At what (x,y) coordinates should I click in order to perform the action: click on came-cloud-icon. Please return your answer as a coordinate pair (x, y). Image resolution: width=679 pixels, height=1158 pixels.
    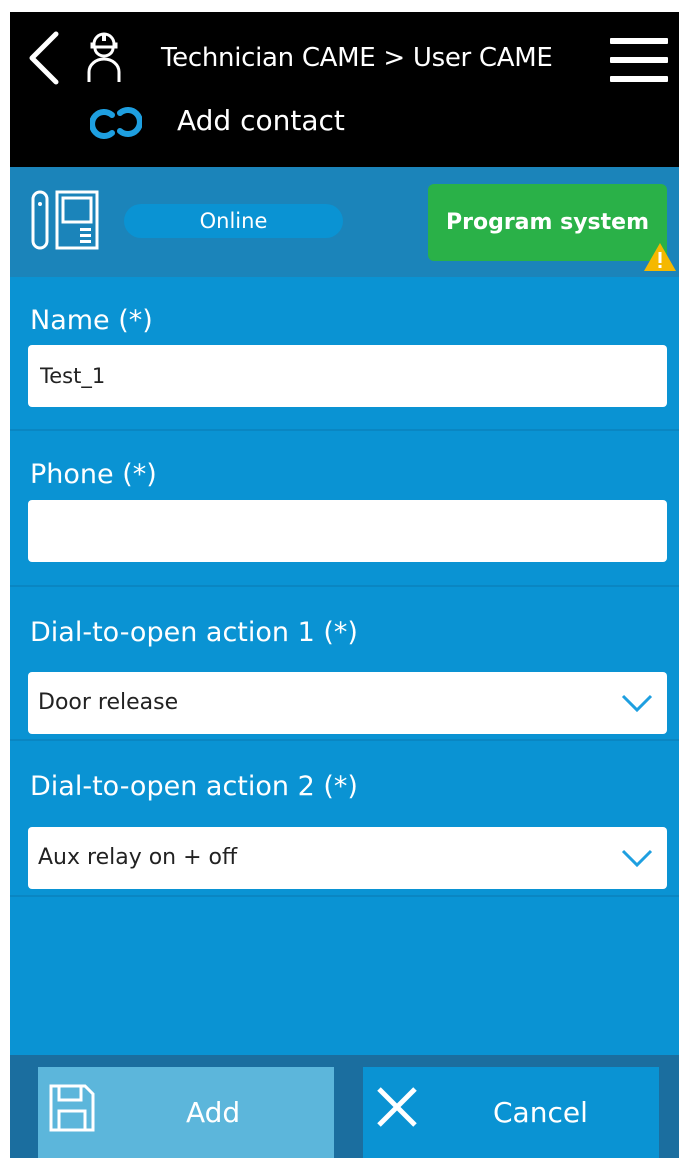
    Looking at the image, I should click on (116, 123).